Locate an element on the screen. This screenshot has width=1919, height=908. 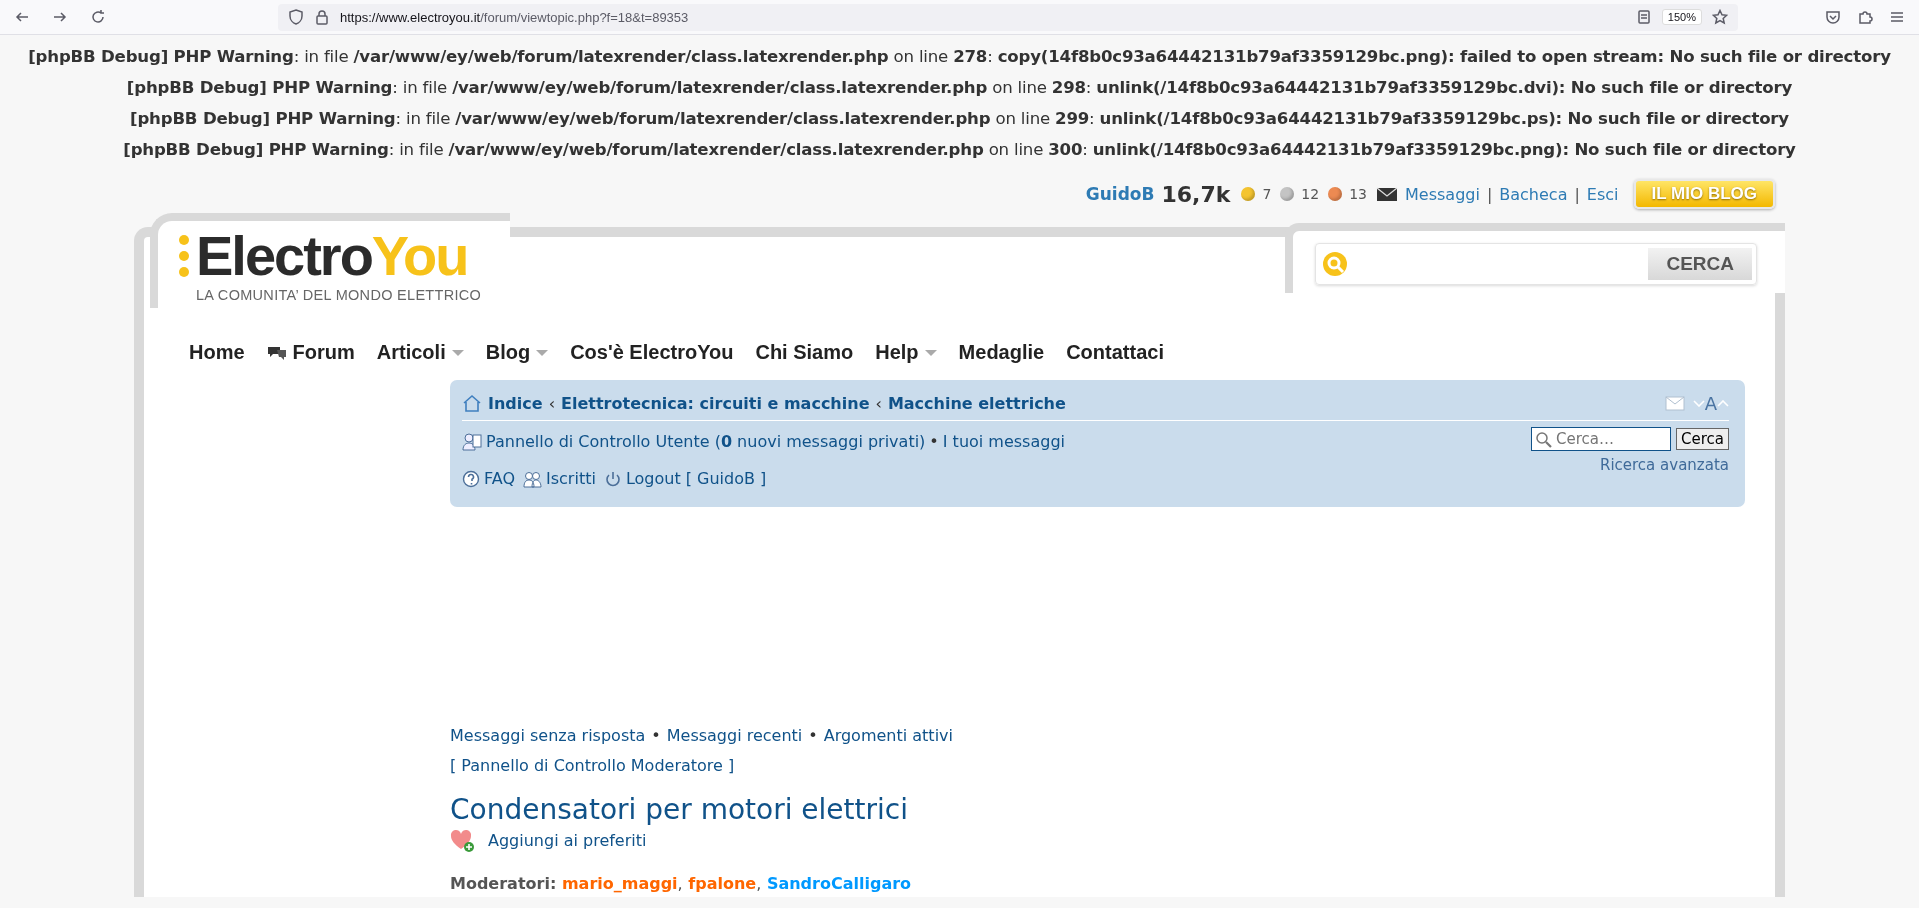
heart-plus-icon is located at coordinates (462, 840).